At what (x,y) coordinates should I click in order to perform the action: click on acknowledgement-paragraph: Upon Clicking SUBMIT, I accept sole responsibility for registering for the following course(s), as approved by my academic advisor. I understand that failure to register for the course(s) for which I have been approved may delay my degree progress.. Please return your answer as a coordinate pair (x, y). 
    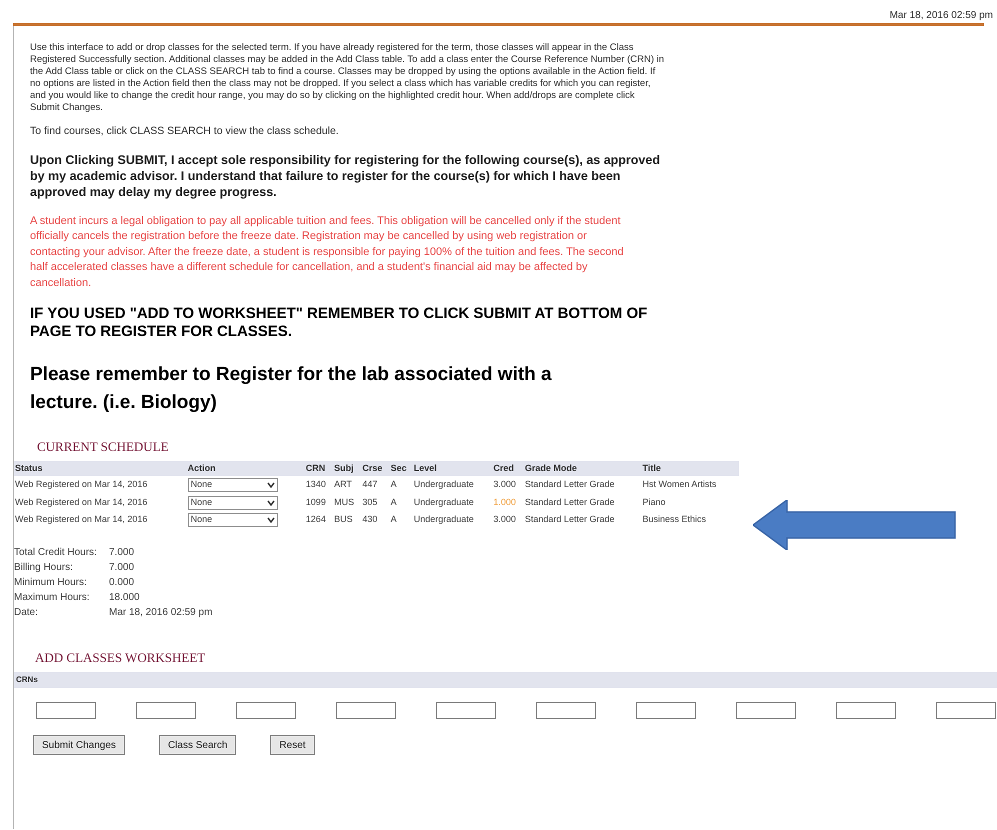
    Looking at the image, I should click on (345, 176).